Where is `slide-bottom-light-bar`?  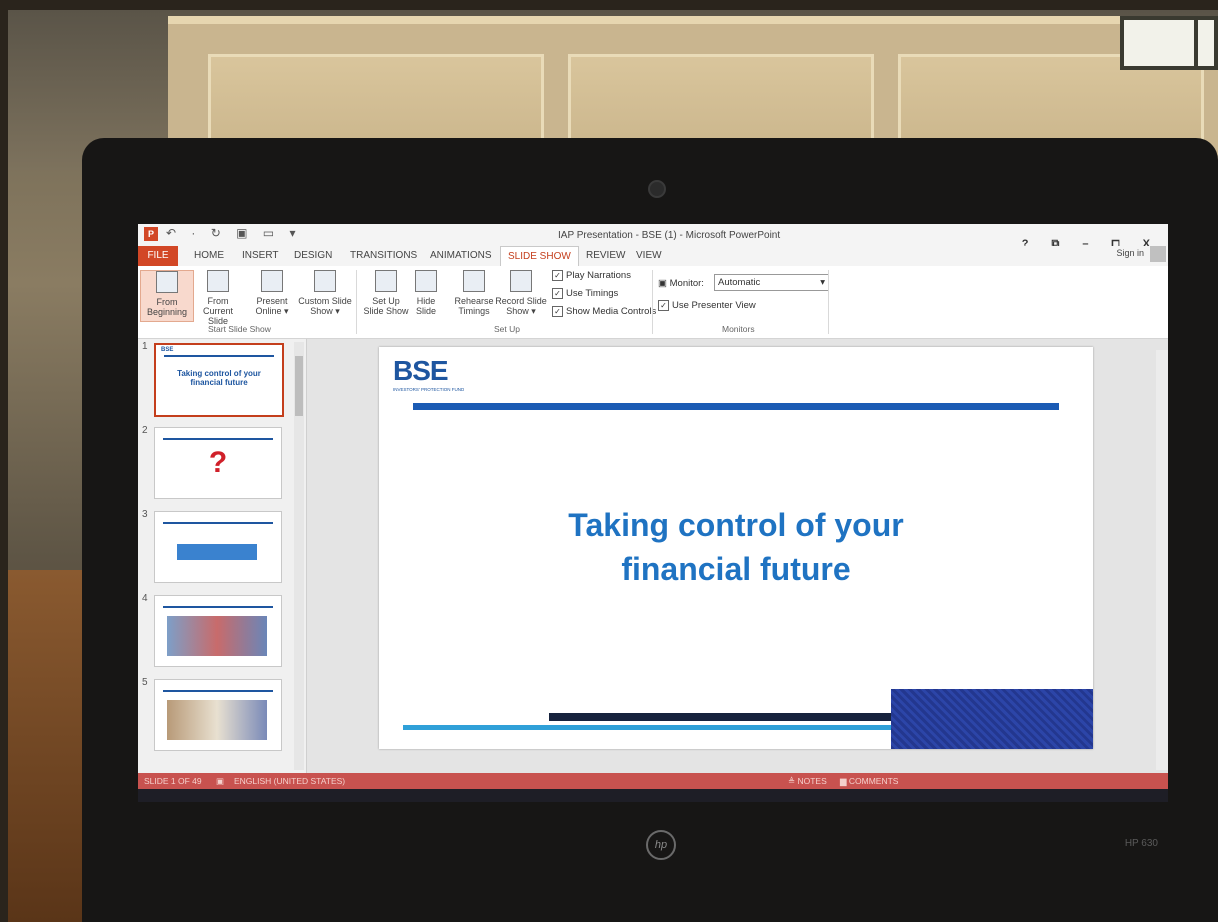 slide-bottom-light-bar is located at coordinates (653, 727).